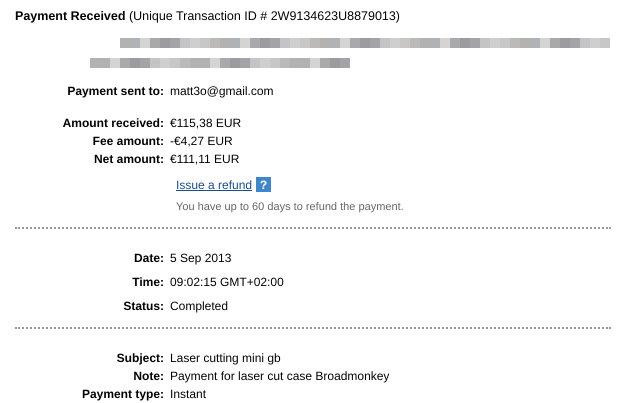  Describe the element at coordinates (222, 91) in the screenshot. I see `field-value: matt3o@gmail.com` at that location.